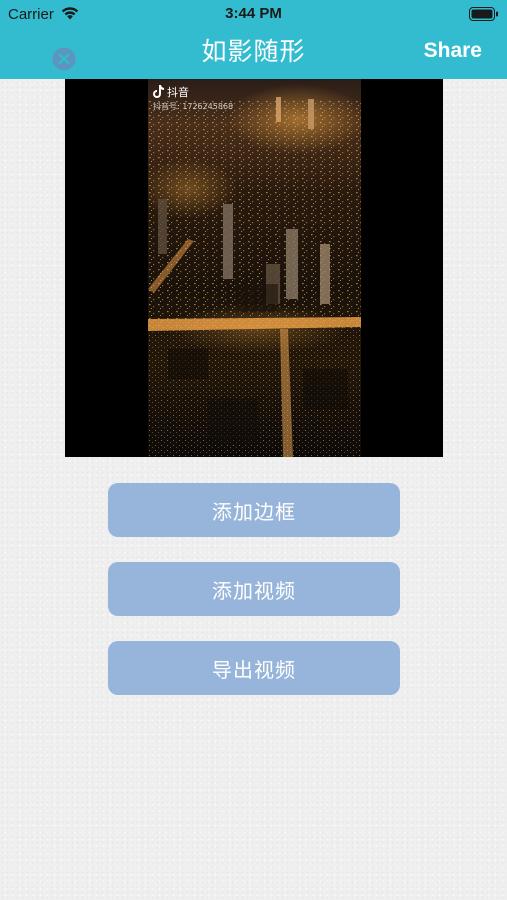  Describe the element at coordinates (254, 510) in the screenshot. I see `add-border-button: 添加边框` at that location.